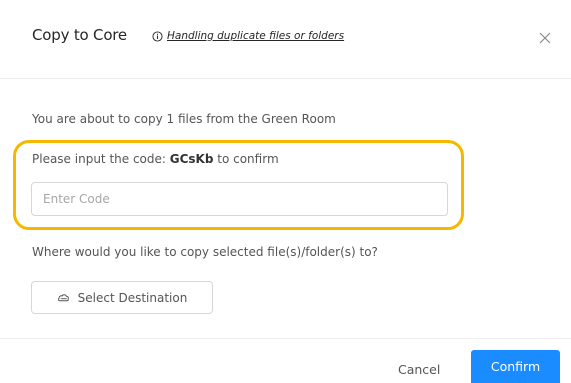 This screenshot has height=383, width=571. What do you see at coordinates (246, 159) in the screenshot?
I see `code-prompt-suffix: to confirm` at bounding box center [246, 159].